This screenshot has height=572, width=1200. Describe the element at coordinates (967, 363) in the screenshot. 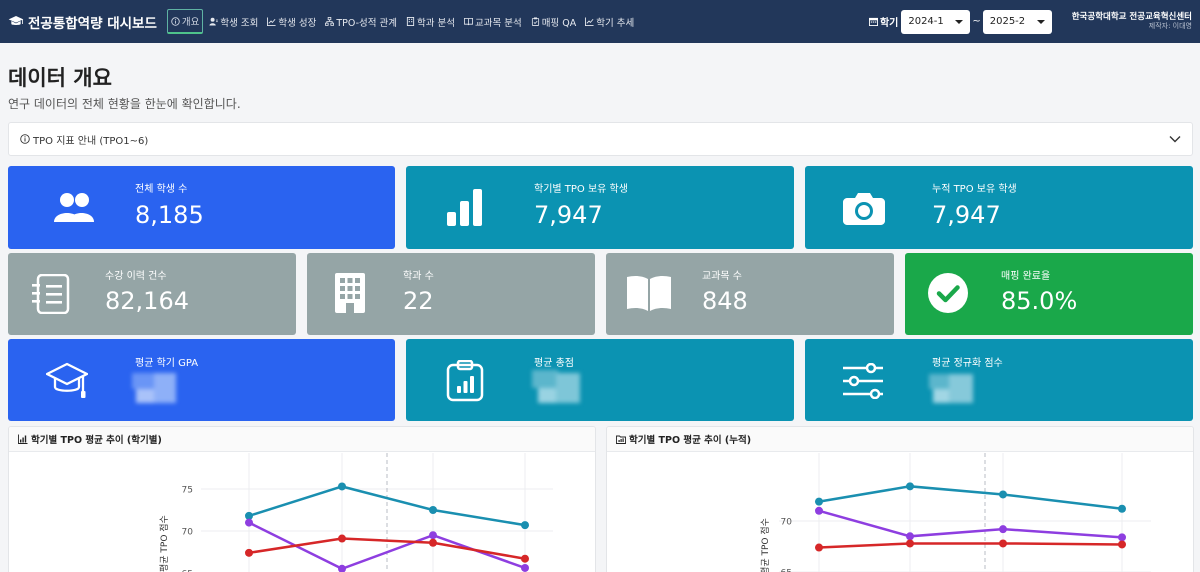

I see `card-label: 평균 정규화 점수` at that location.